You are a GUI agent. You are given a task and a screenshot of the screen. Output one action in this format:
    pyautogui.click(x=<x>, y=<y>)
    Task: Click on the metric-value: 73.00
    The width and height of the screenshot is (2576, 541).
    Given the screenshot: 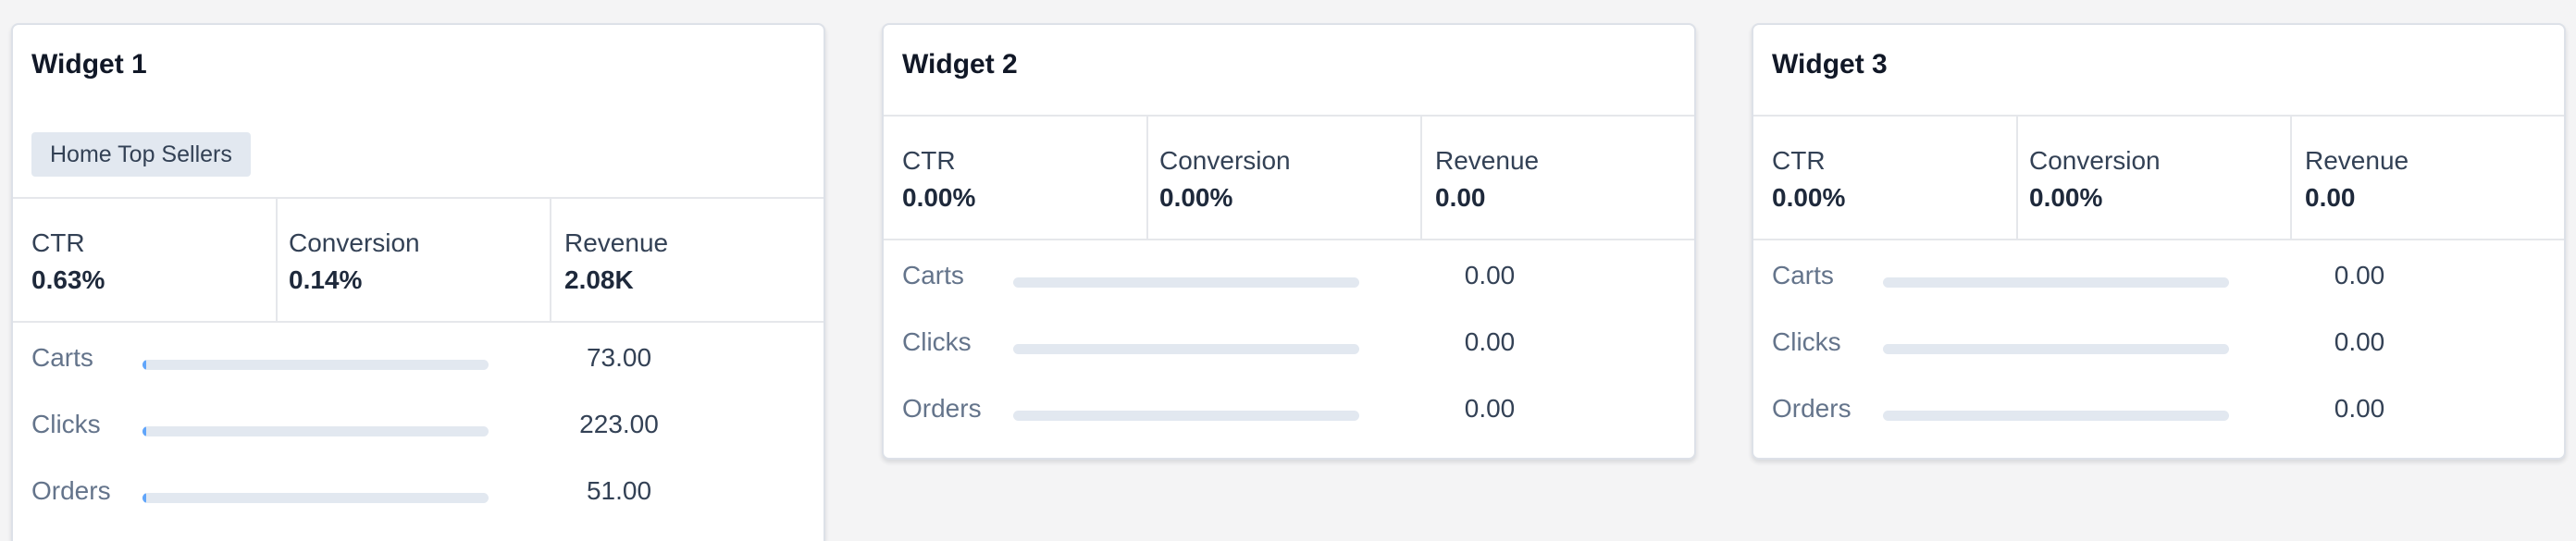 What is the action you would take?
    pyautogui.click(x=619, y=357)
    